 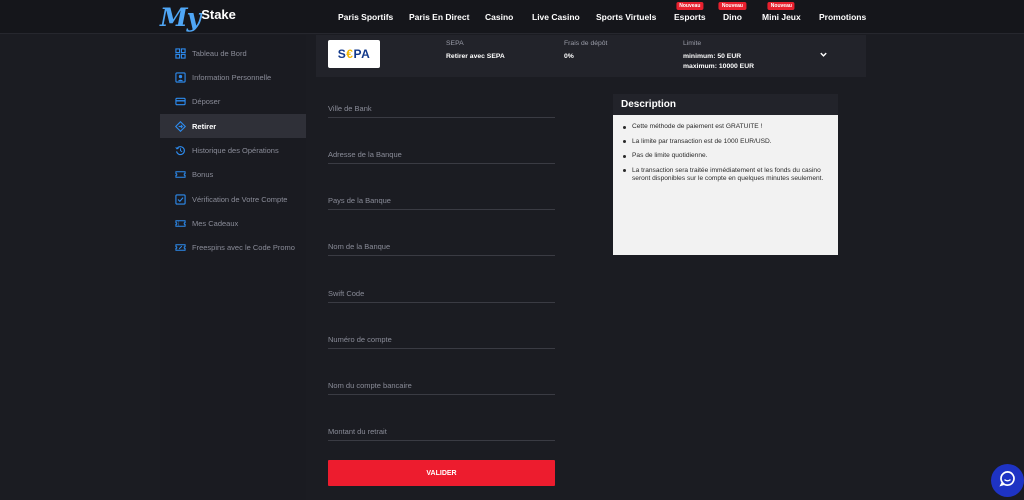 I want to click on nav-mini-jeux: Mini Jeux Nouveau, so click(x=781, y=12).